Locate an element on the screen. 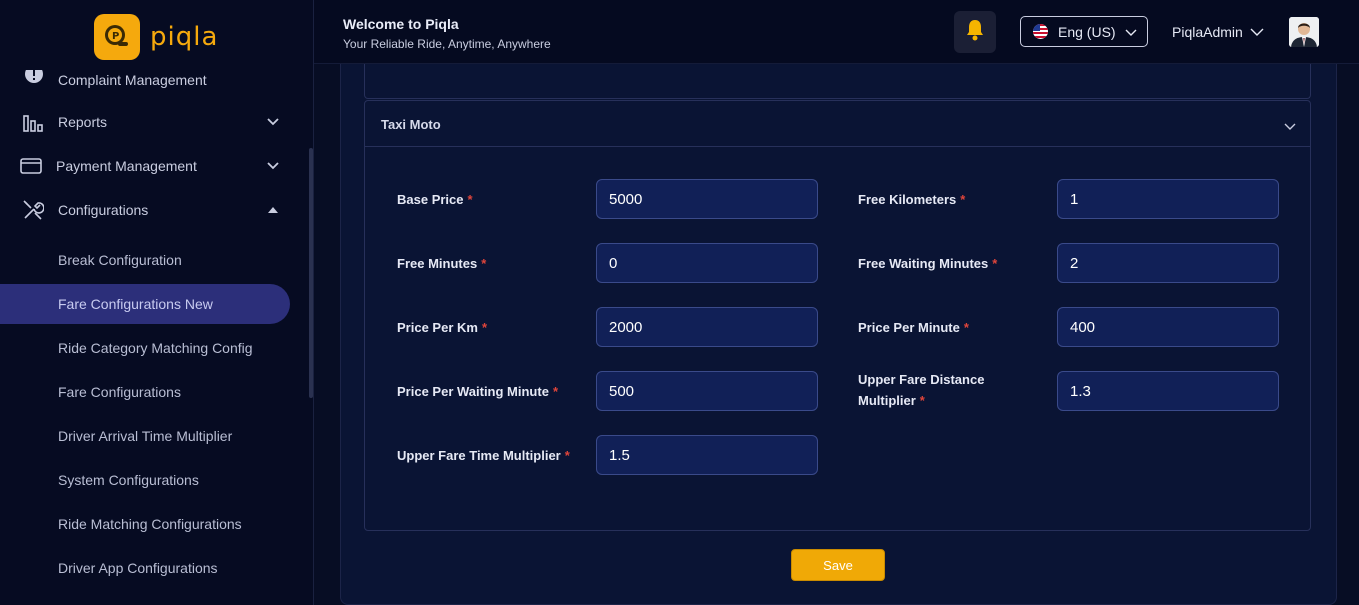 This screenshot has width=1359, height=605. brand-name: piqla is located at coordinates (184, 37).